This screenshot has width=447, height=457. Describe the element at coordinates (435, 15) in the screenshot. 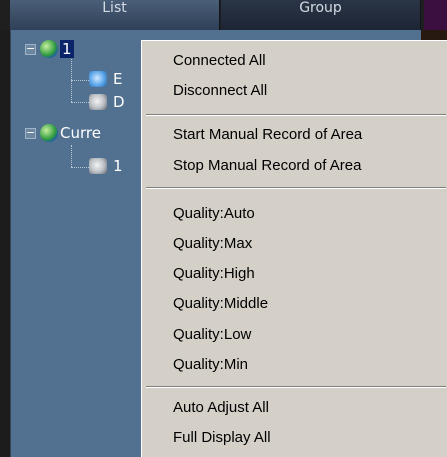

I see `window-edge` at that location.